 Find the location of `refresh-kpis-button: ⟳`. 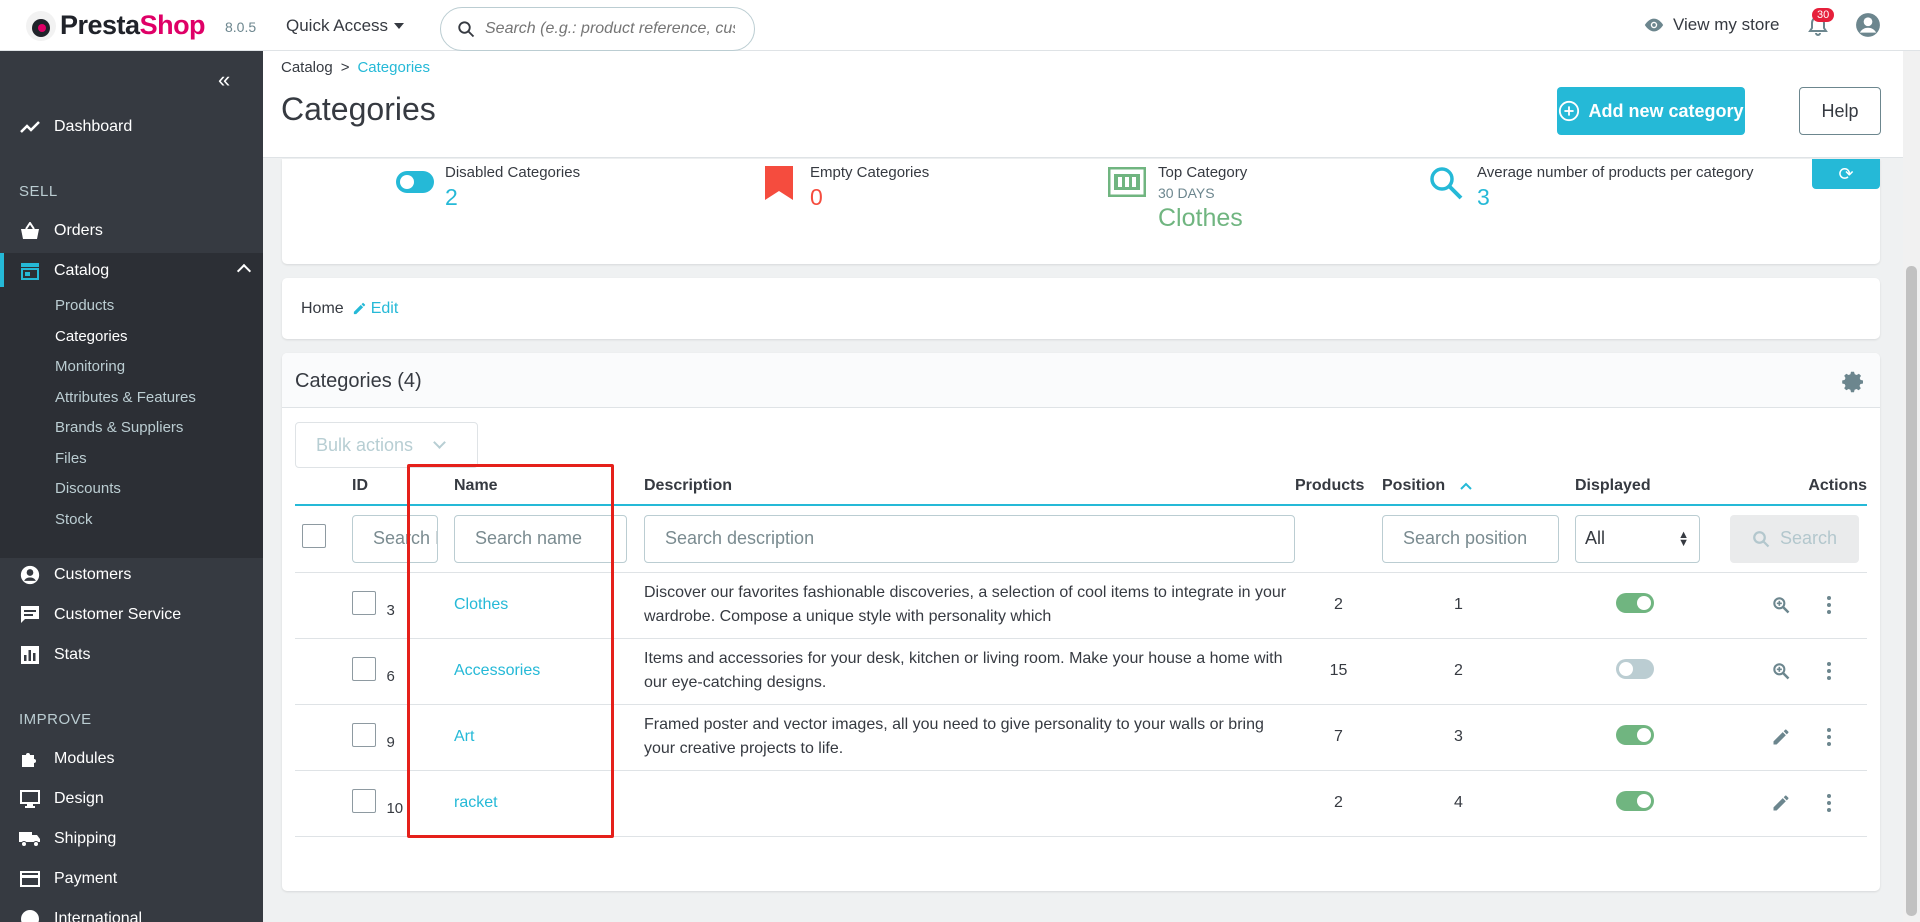

refresh-kpis-button: ⟳ is located at coordinates (1846, 174).